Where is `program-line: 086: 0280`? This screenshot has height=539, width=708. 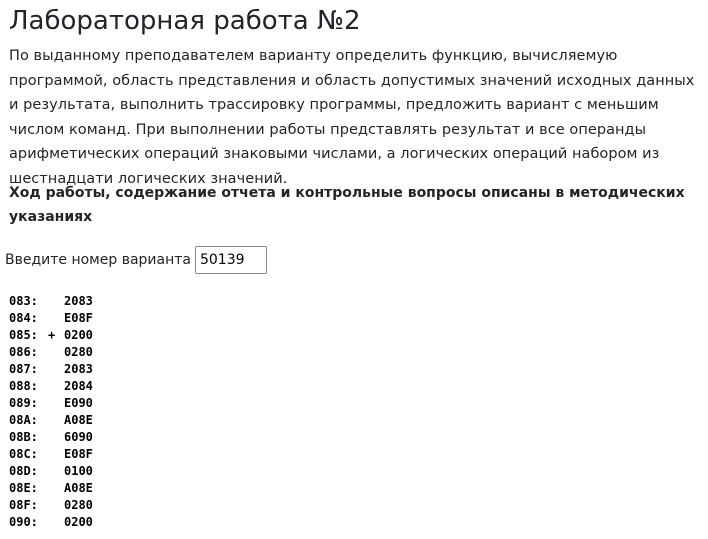 program-line: 086: 0280 is located at coordinates (56, 352).